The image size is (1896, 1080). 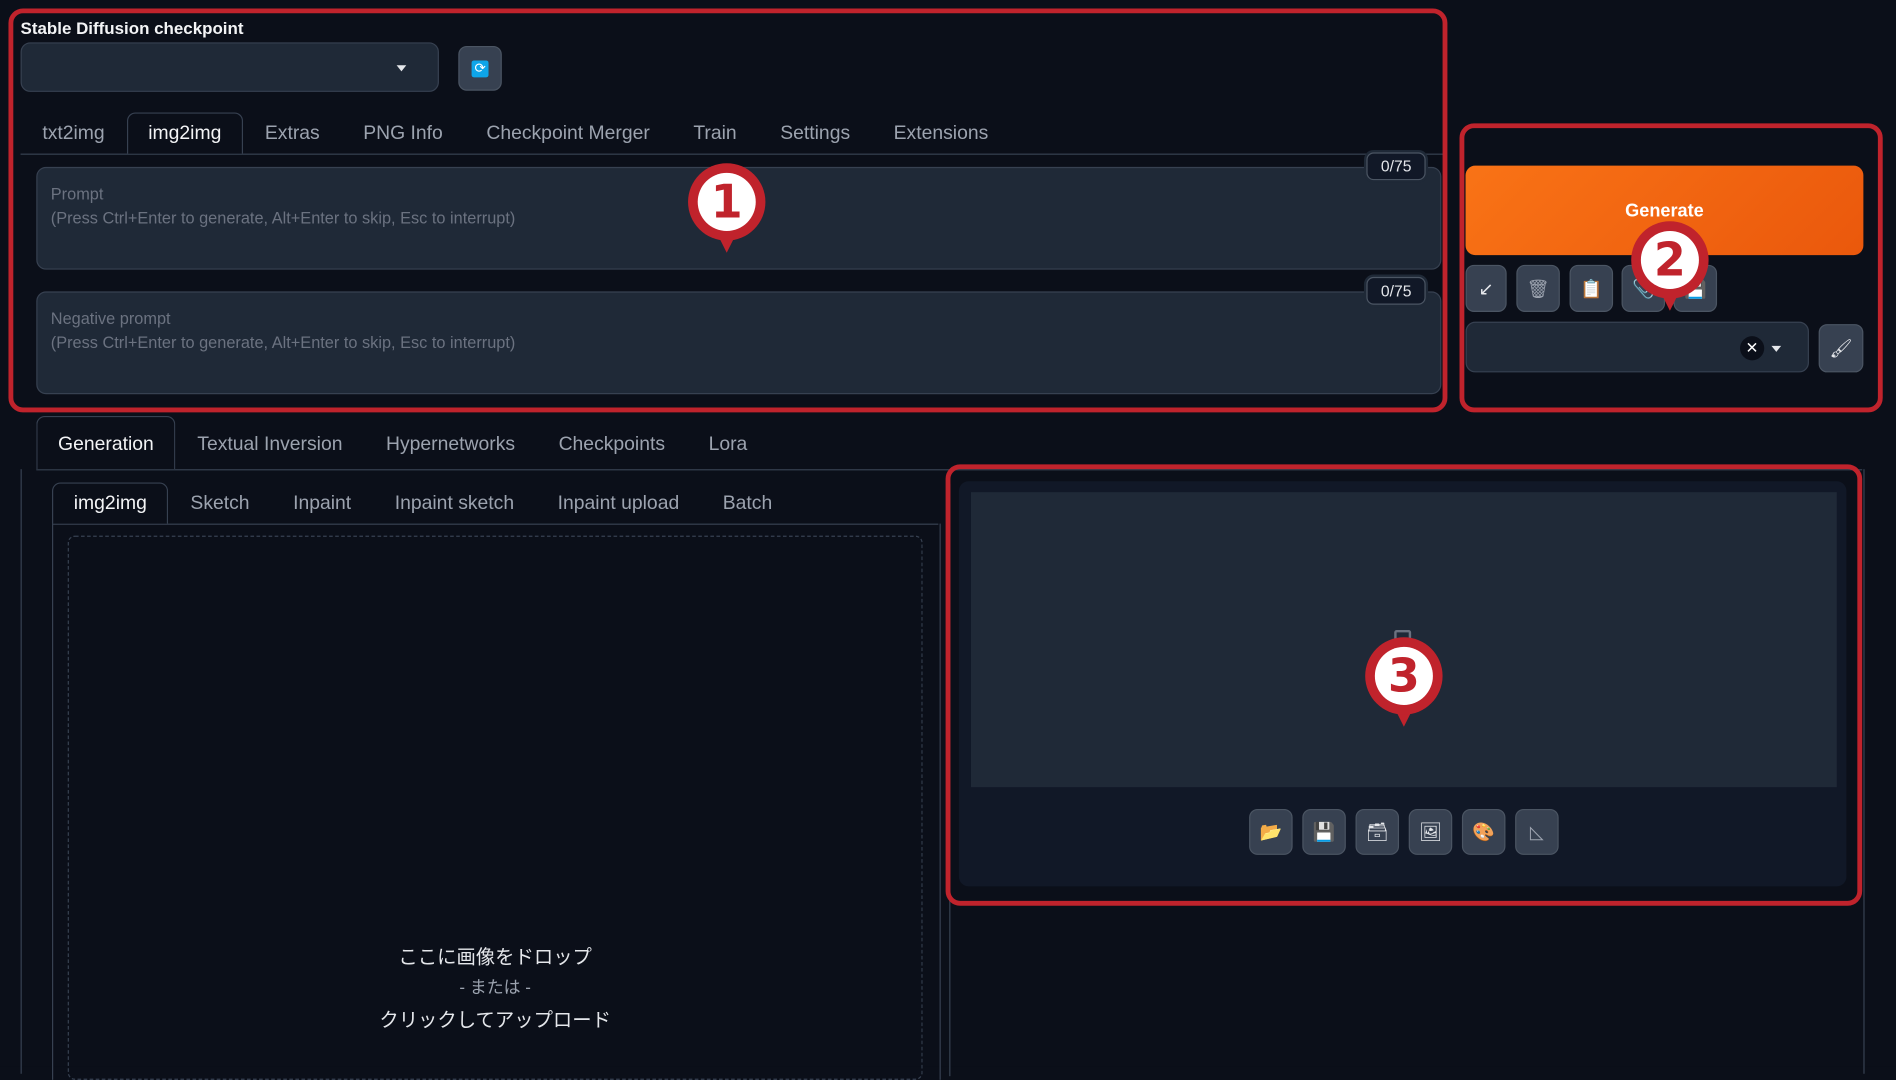 I want to click on tab-textual-inversion: Textual Inversion, so click(x=270, y=442).